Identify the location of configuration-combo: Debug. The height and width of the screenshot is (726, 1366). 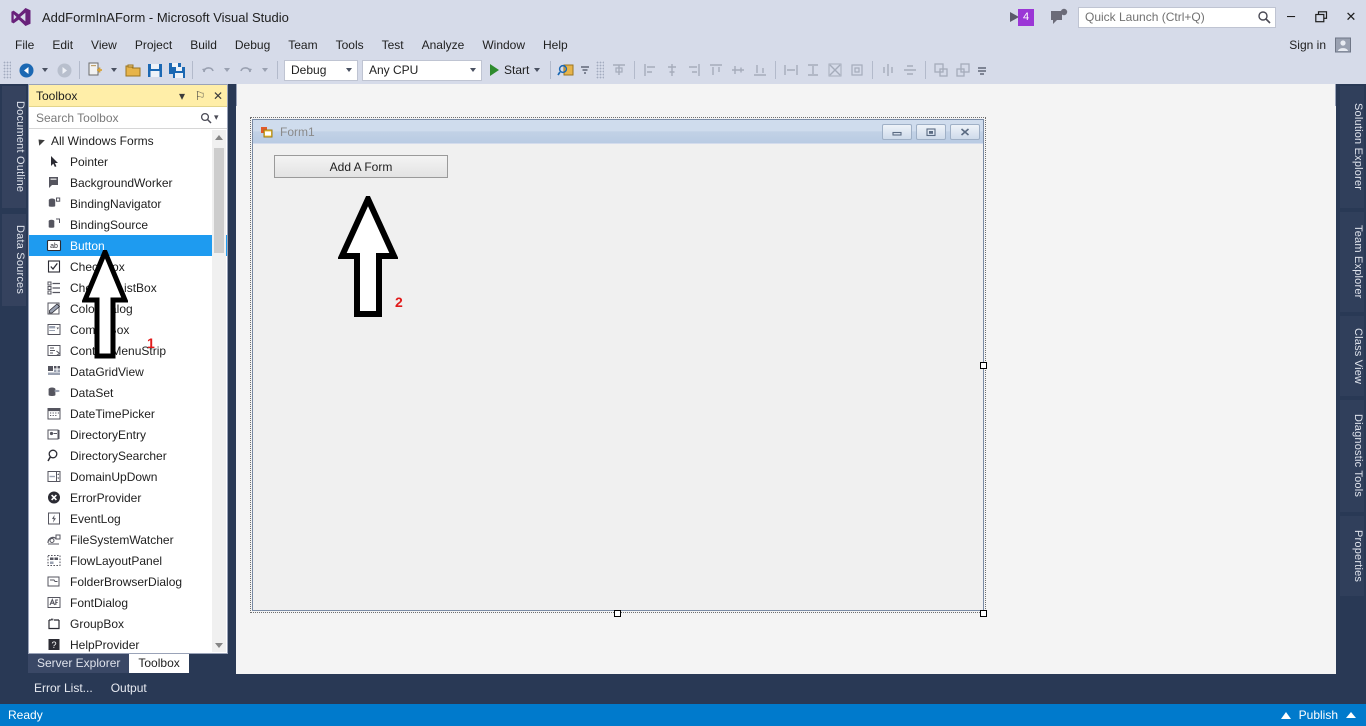
(321, 70).